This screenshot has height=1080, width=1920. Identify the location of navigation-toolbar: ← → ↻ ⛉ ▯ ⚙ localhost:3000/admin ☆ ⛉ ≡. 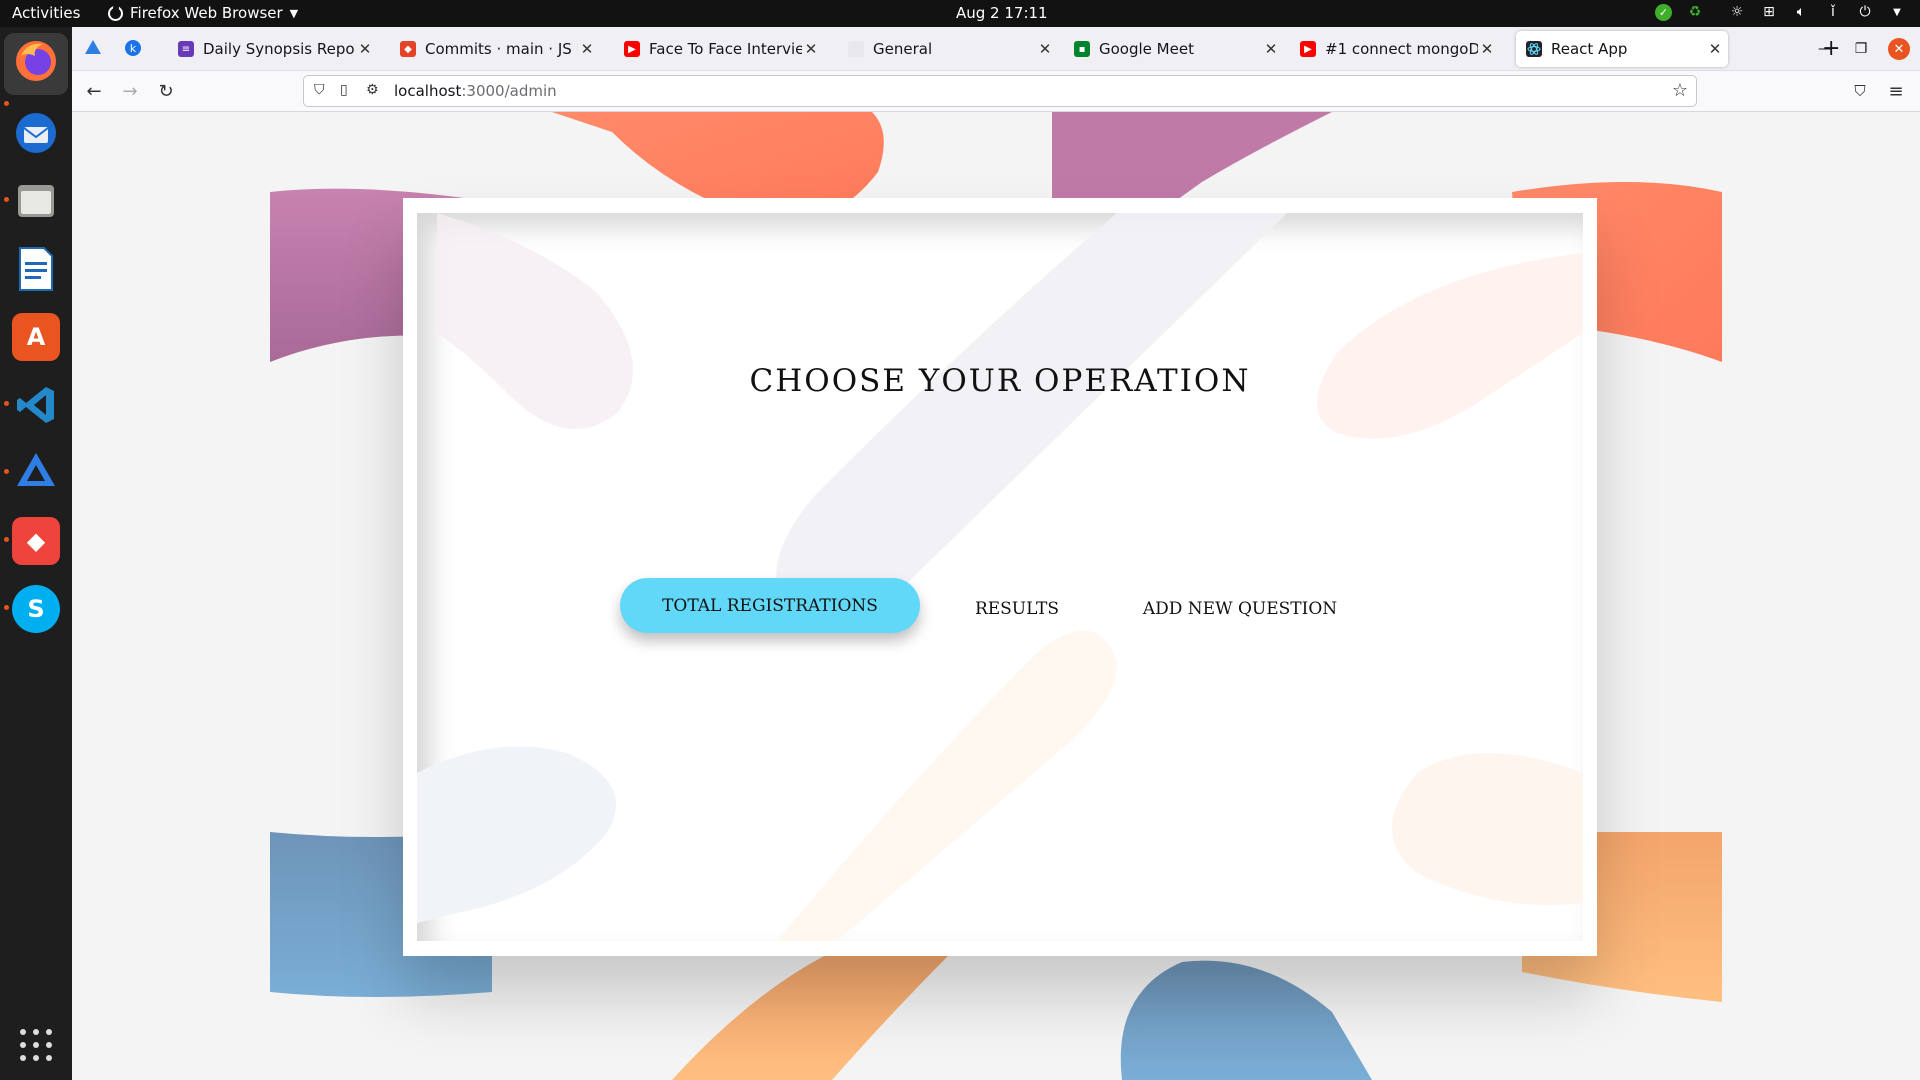
(996, 91).